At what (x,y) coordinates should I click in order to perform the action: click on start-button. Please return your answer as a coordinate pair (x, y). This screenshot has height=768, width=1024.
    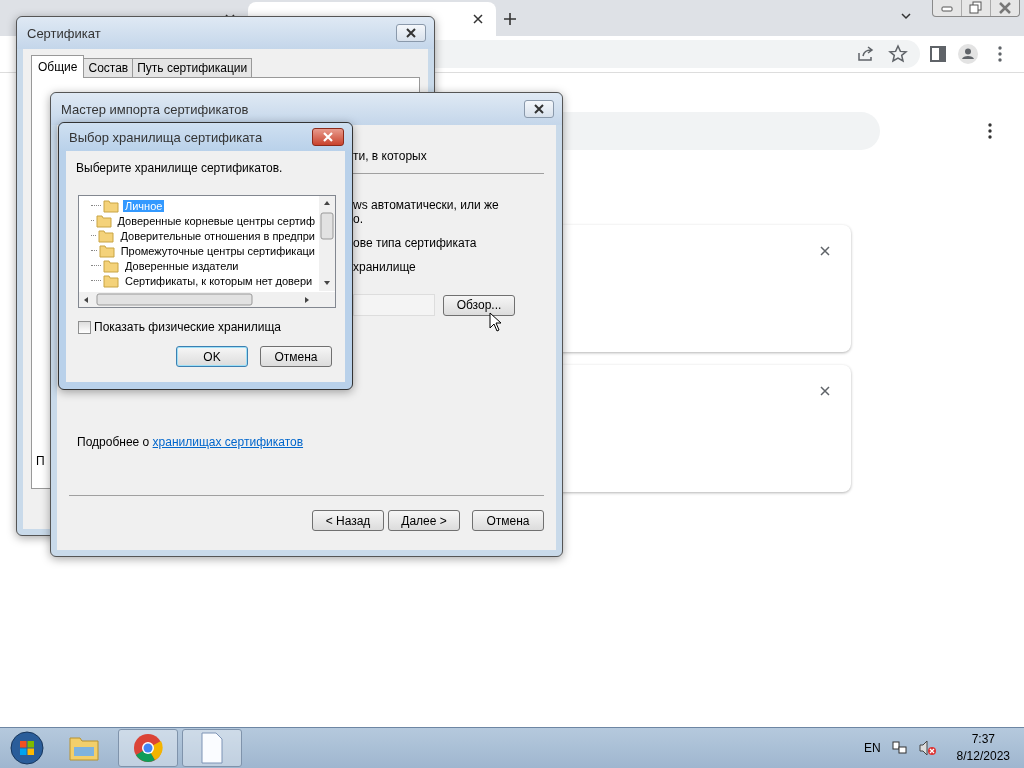
    Looking at the image, I should click on (27, 748).